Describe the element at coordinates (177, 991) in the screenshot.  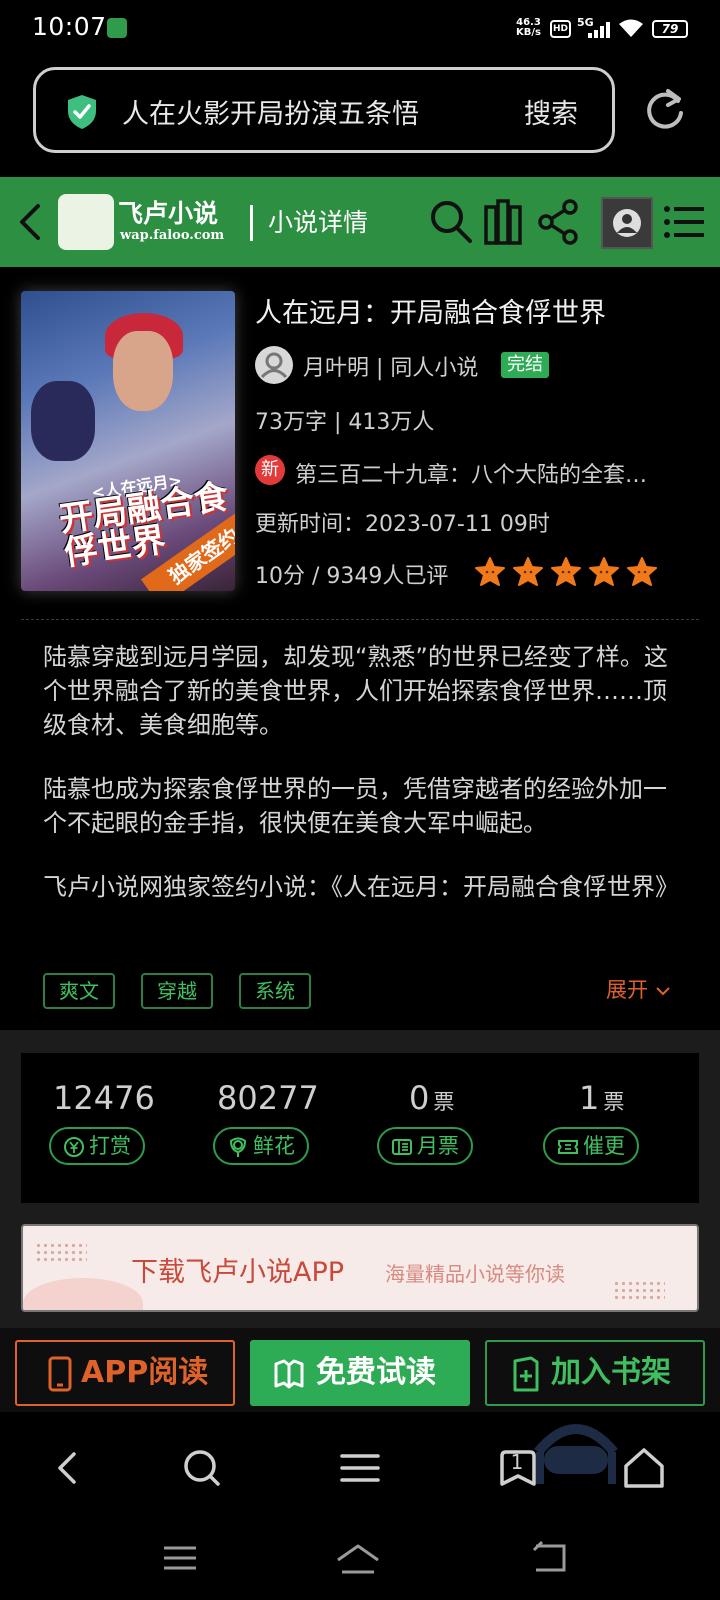
I see `tag-item: 穿越` at that location.